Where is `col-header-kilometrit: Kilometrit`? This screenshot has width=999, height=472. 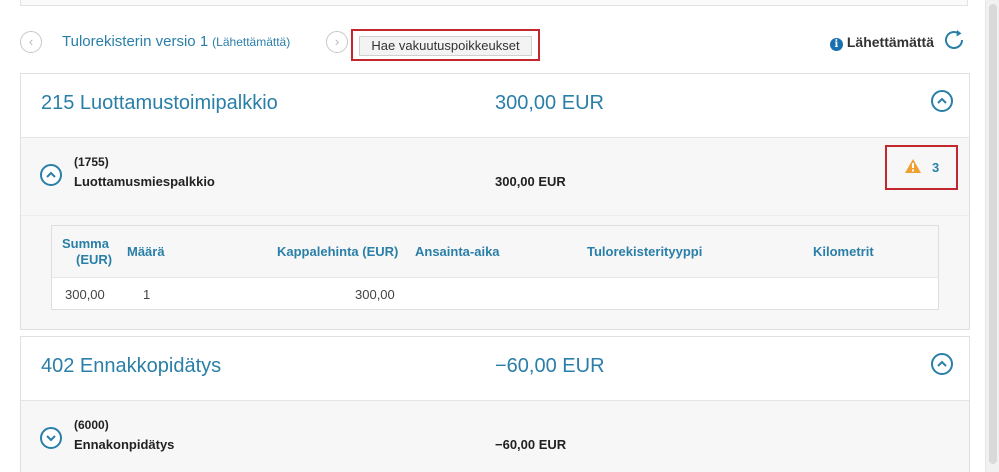 col-header-kilometrit: Kilometrit is located at coordinates (843, 251).